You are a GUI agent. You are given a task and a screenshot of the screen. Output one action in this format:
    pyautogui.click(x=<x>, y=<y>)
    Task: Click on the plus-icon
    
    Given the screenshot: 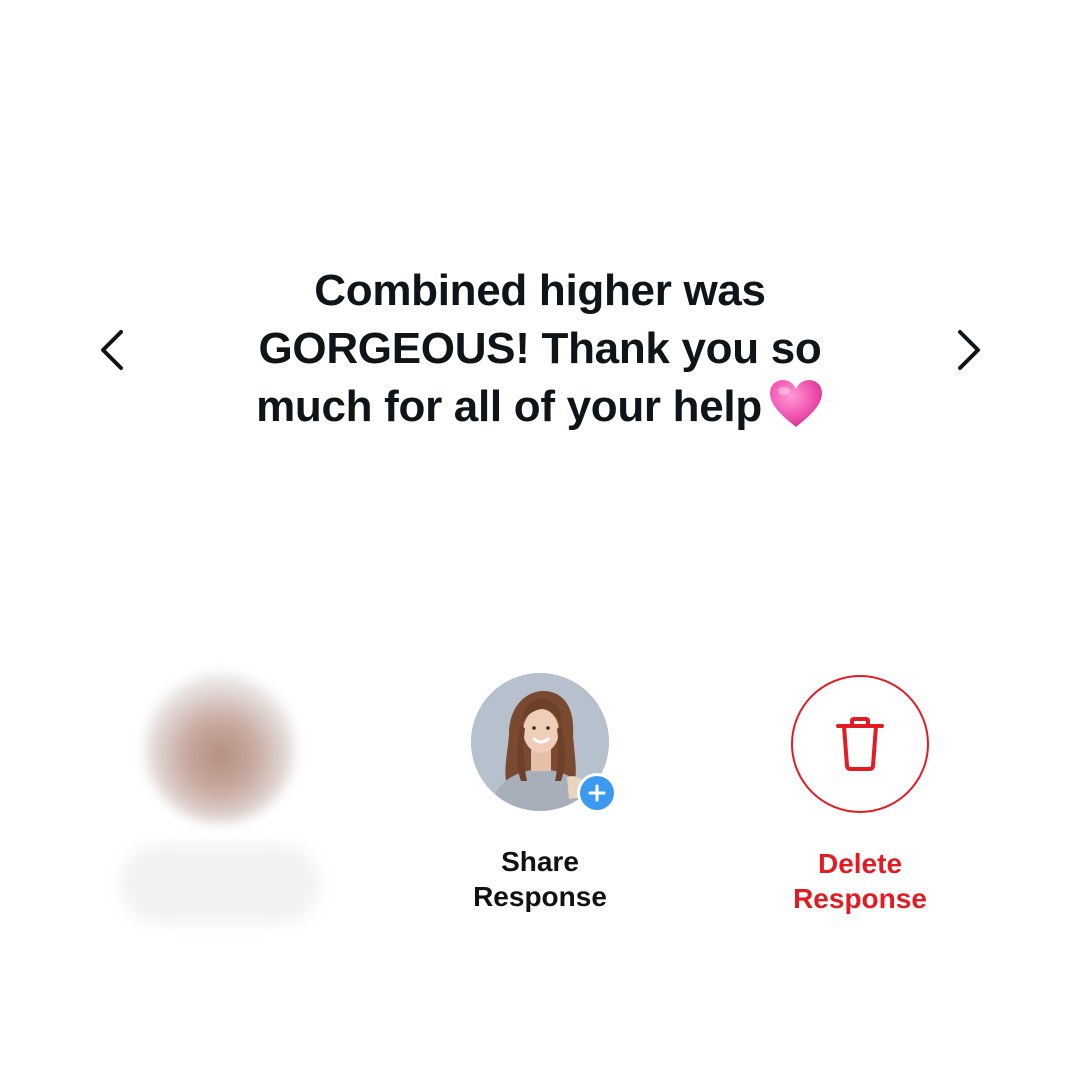 What is the action you would take?
    pyautogui.click(x=597, y=793)
    